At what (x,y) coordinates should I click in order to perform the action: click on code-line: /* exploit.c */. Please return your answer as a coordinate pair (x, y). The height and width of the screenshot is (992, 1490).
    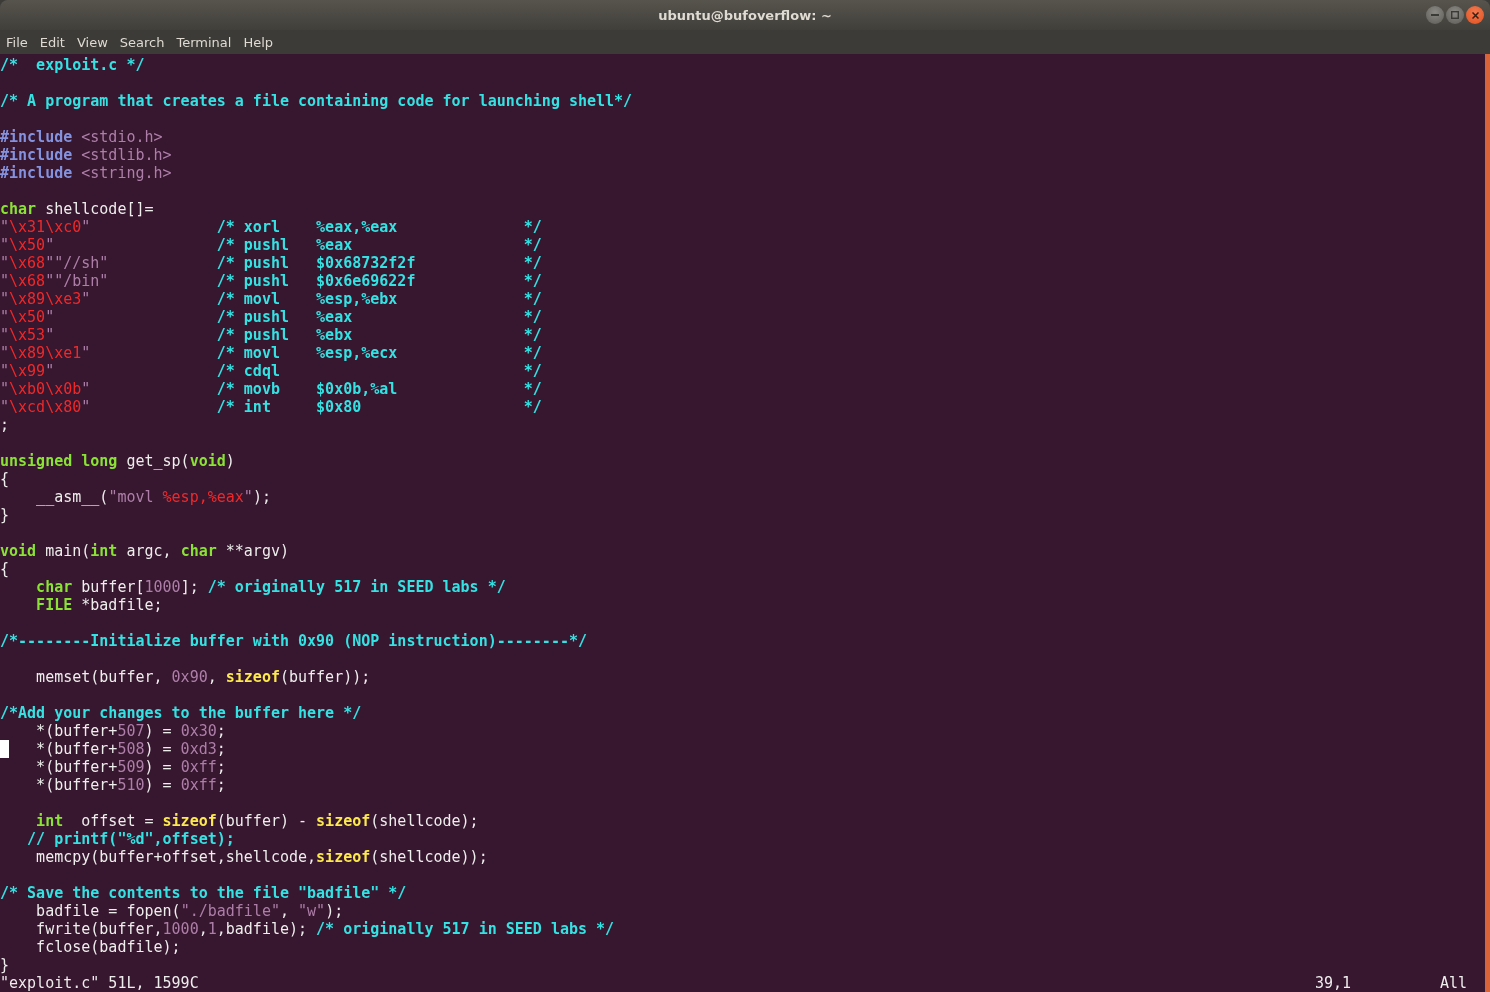
    Looking at the image, I should click on (72, 65).